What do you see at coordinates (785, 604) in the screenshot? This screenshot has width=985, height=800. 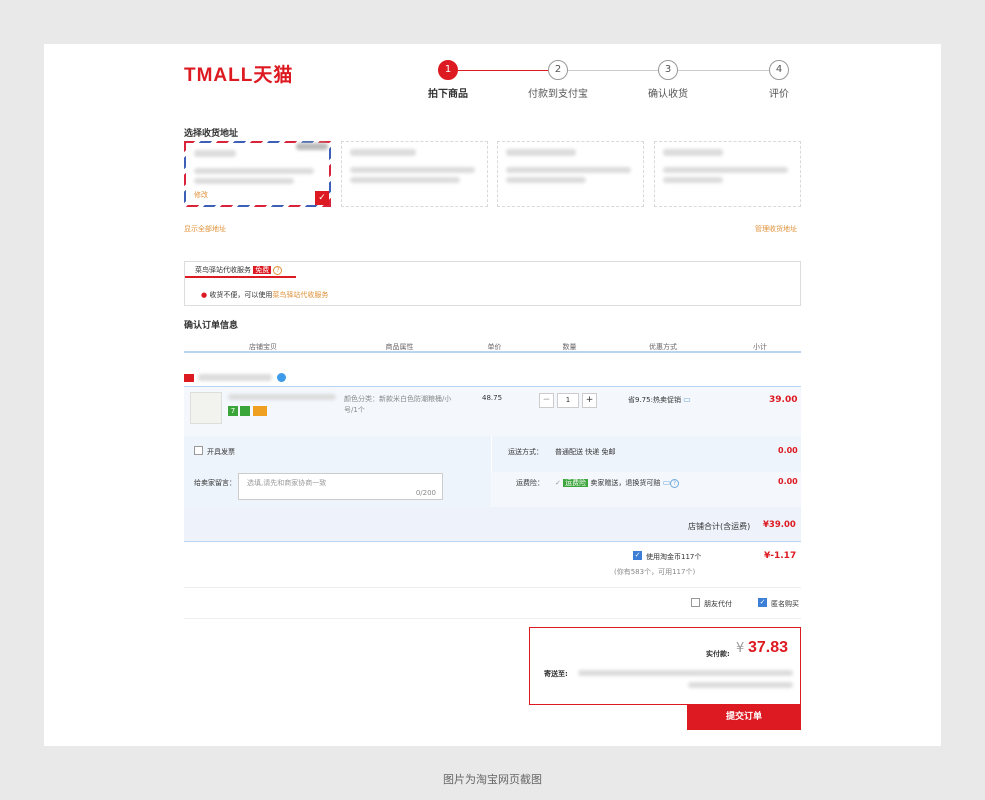 I see `anonymous-label: 匿名购买` at bounding box center [785, 604].